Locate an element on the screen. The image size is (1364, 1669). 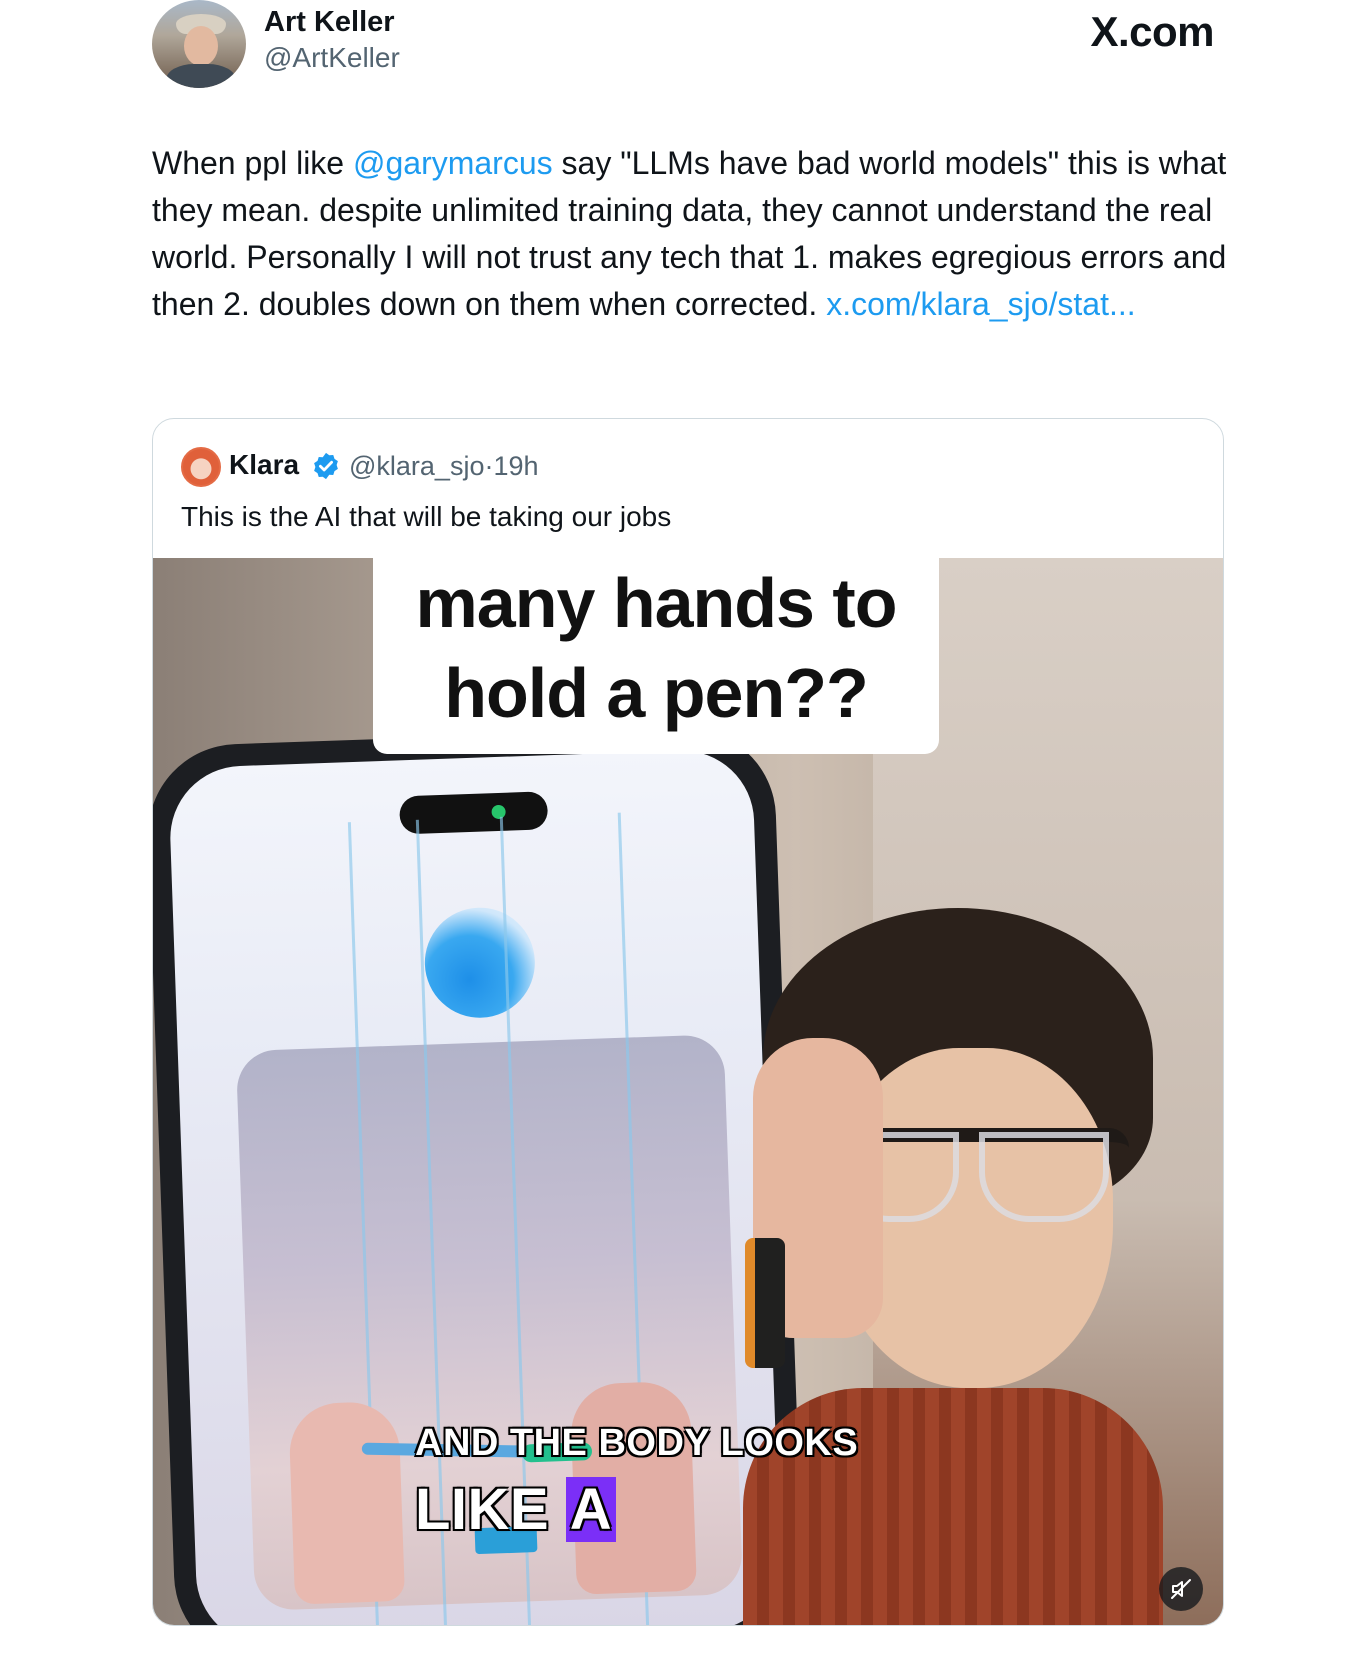
generated-hand is located at coordinates (347, 1502).